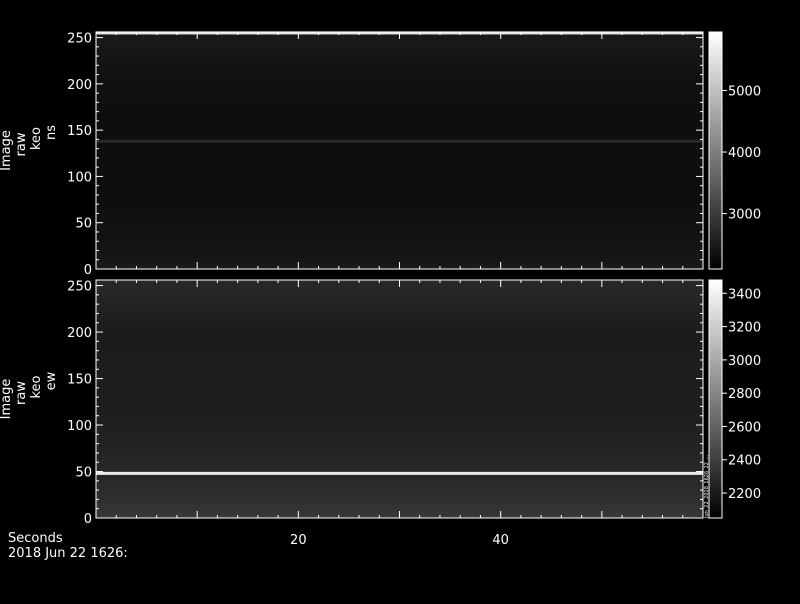 Image resolution: width=800 pixels, height=604 pixels. What do you see at coordinates (51, 380) in the screenshot?
I see `y-axis-label-word: ew` at bounding box center [51, 380].